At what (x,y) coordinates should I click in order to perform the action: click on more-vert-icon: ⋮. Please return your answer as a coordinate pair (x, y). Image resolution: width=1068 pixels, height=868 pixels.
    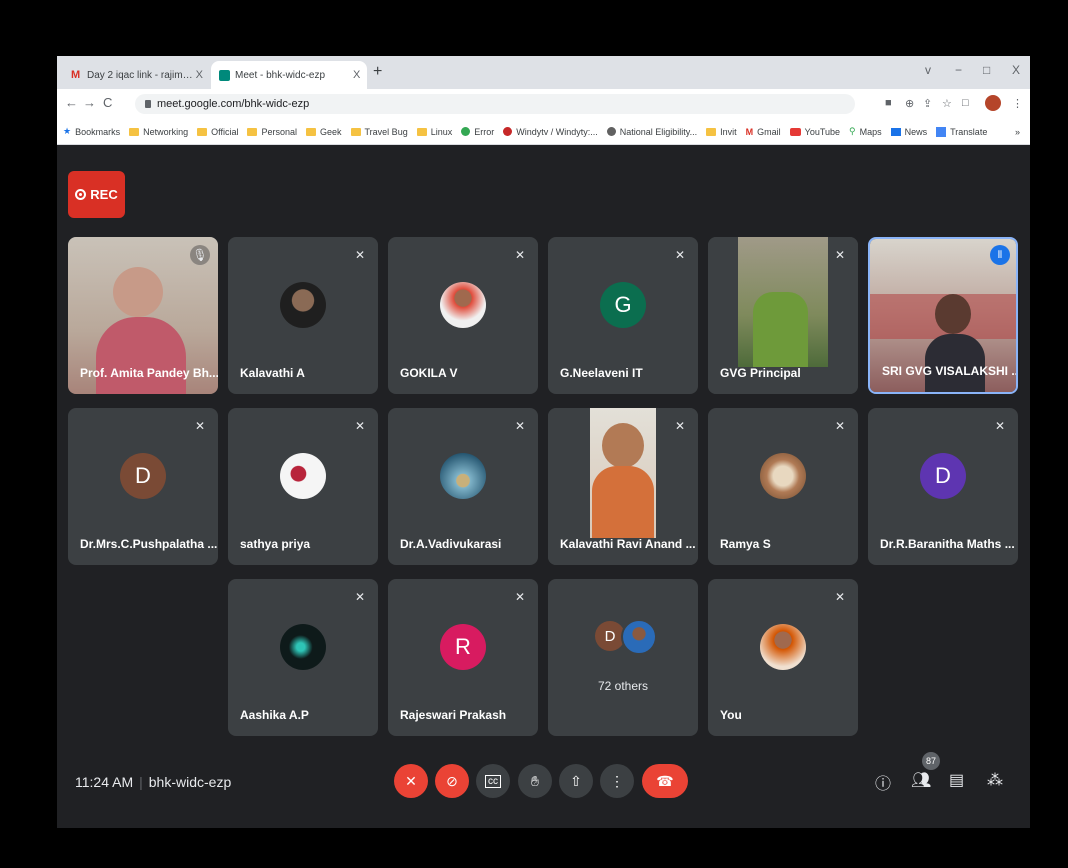
    Looking at the image, I should click on (617, 780).